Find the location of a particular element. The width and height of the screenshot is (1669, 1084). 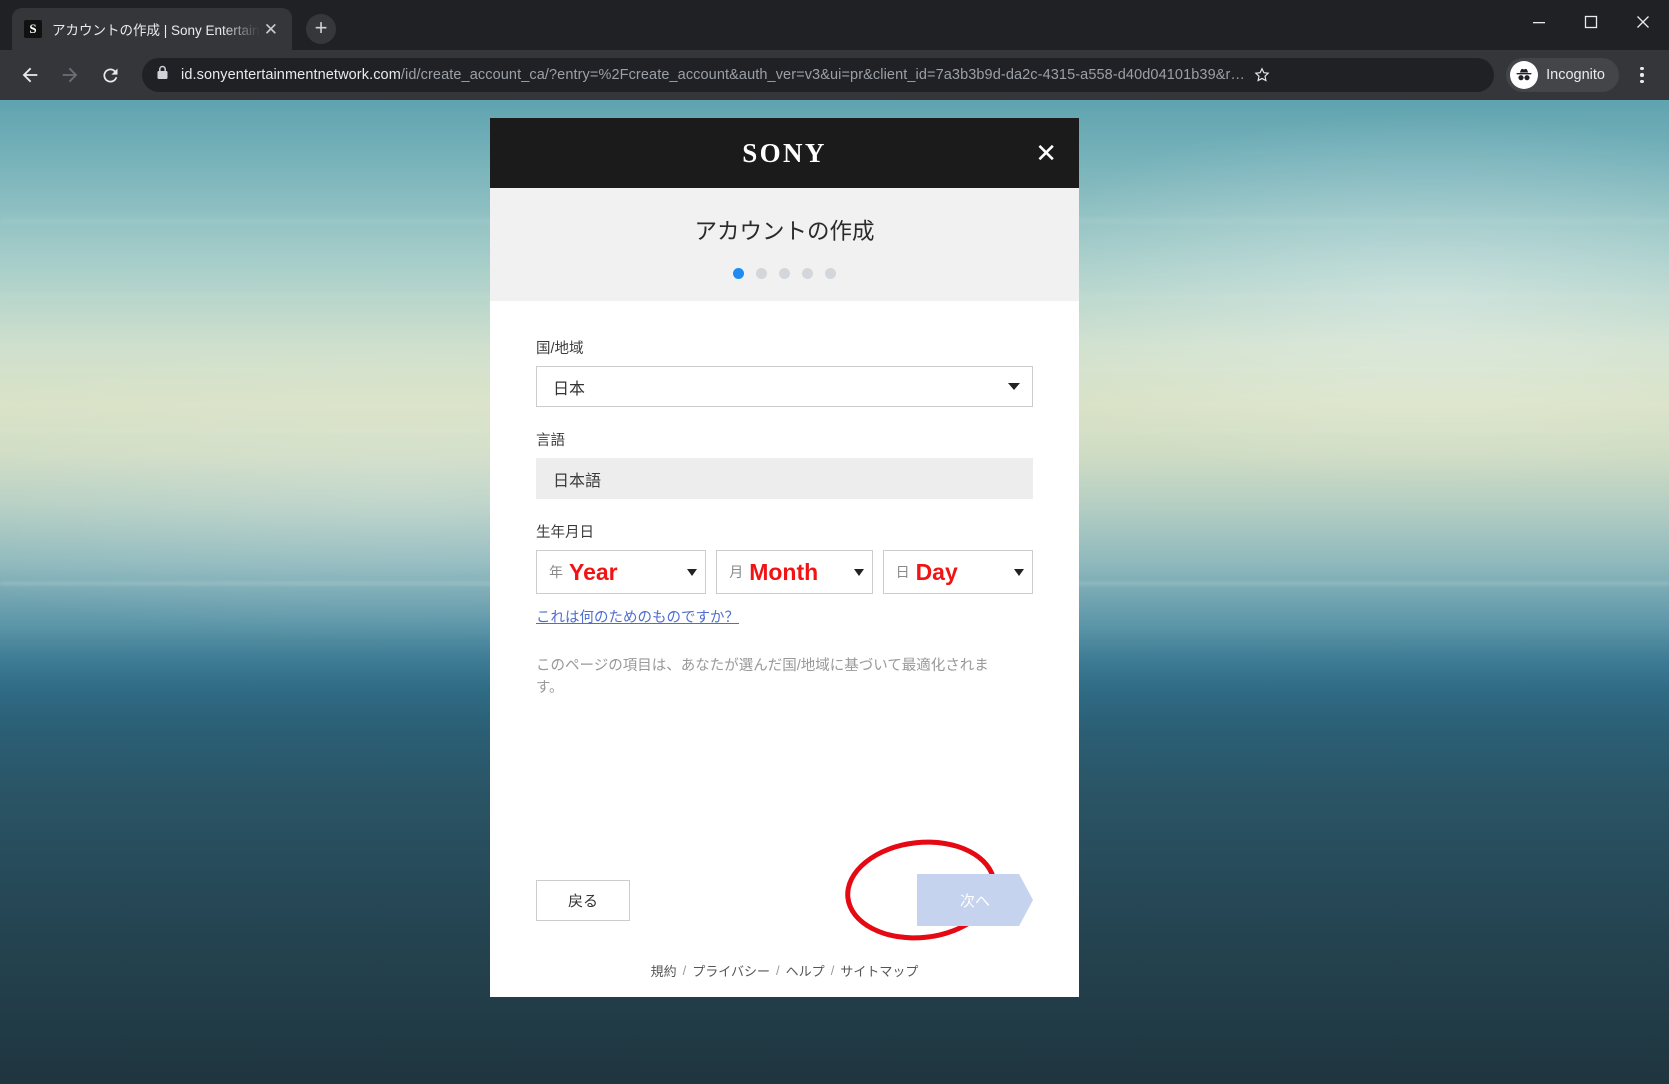

window-controls is located at coordinates (1591, 22).